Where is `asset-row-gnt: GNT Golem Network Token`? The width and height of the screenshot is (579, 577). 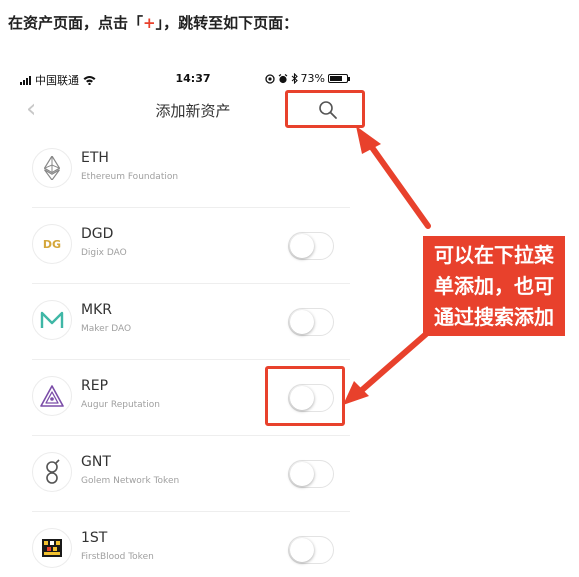
asset-row-gnt: GNT Golem Network Token is located at coordinates (193, 474).